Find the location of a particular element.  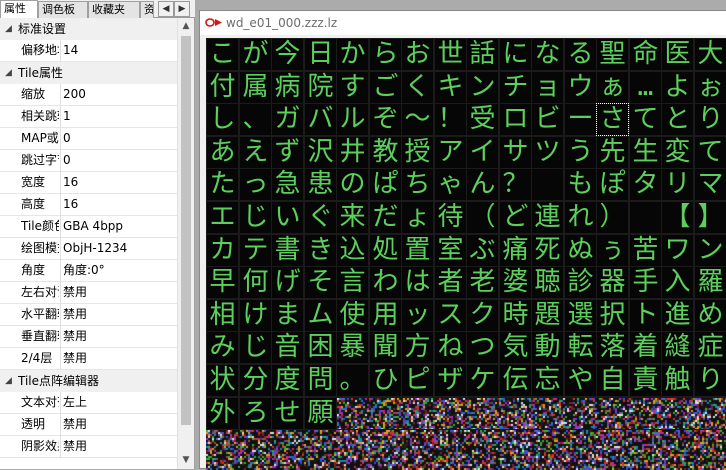

tile-cell: 忘 is located at coordinates (547, 380).